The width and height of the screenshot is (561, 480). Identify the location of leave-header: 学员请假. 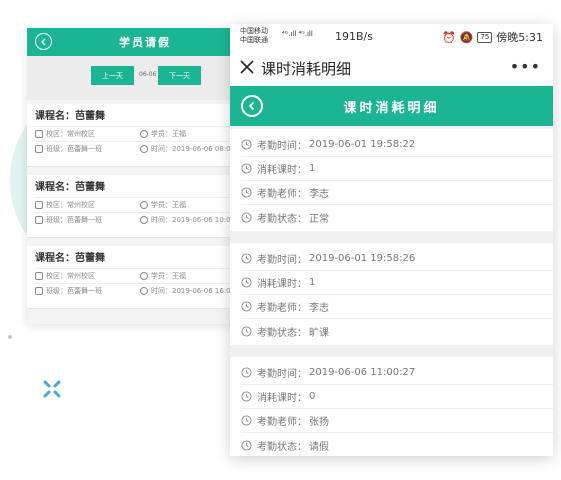
(145, 42).